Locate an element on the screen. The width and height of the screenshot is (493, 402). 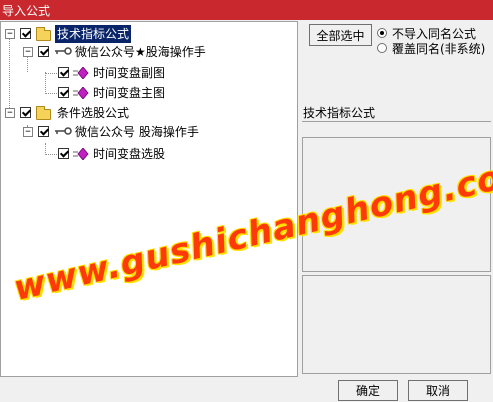
window-title-bar: 导入公式 is located at coordinates (246, 10).